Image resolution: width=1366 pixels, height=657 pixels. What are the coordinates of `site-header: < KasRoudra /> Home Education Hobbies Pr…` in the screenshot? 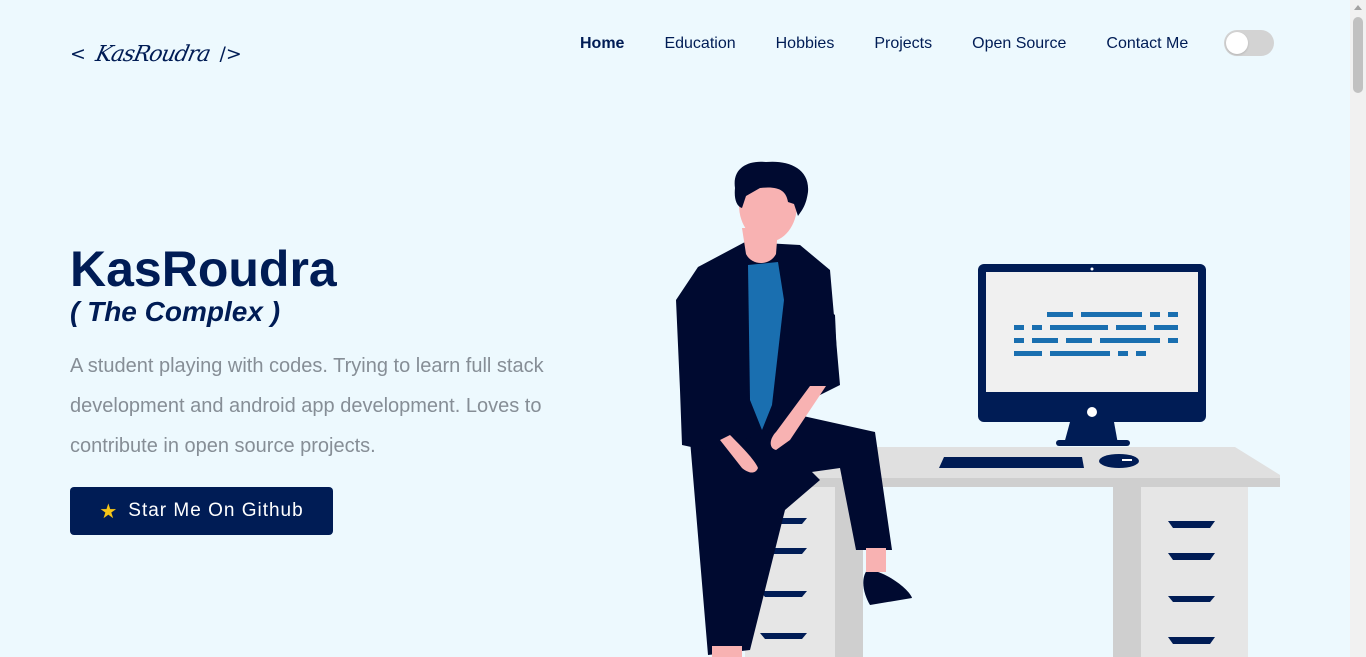 It's located at (675, 45).